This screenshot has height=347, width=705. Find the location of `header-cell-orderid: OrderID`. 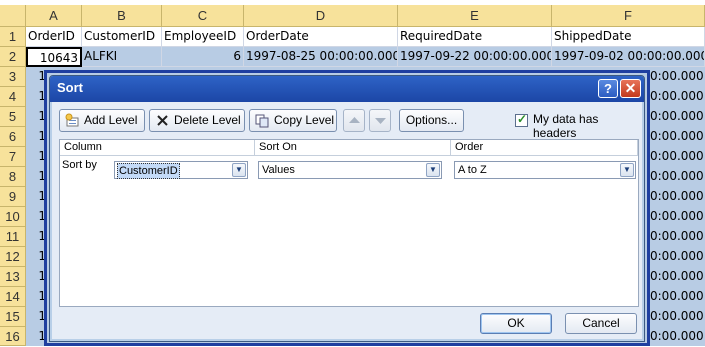

header-cell-orderid: OrderID is located at coordinates (54, 37).